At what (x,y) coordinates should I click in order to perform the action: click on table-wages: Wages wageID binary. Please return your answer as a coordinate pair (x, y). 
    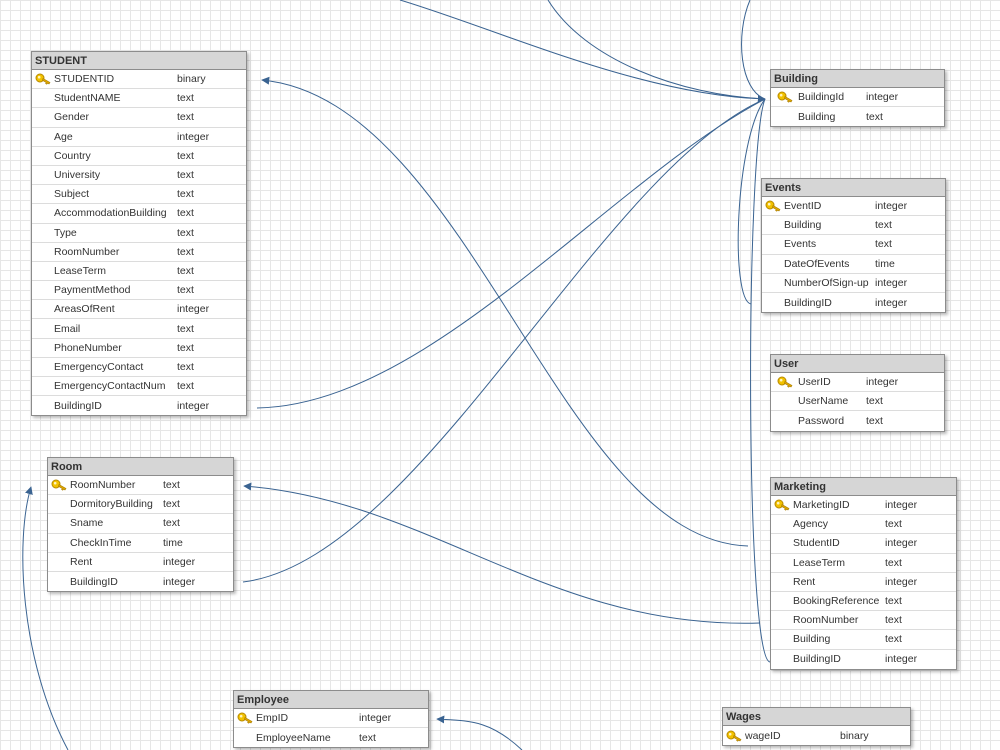
    Looking at the image, I should click on (816, 727).